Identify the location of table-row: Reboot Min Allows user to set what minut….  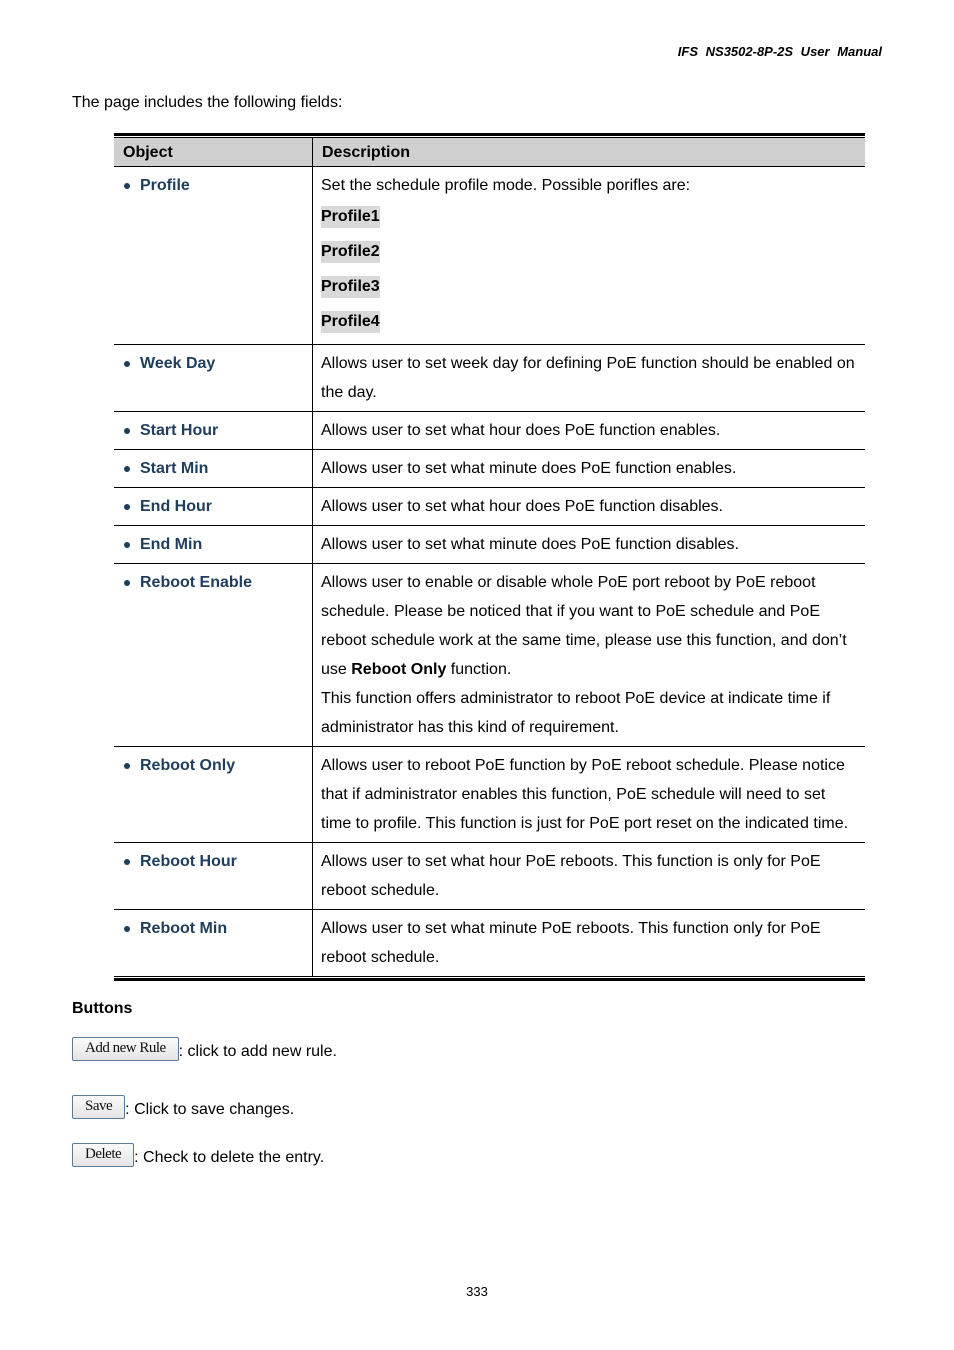
(489, 942).